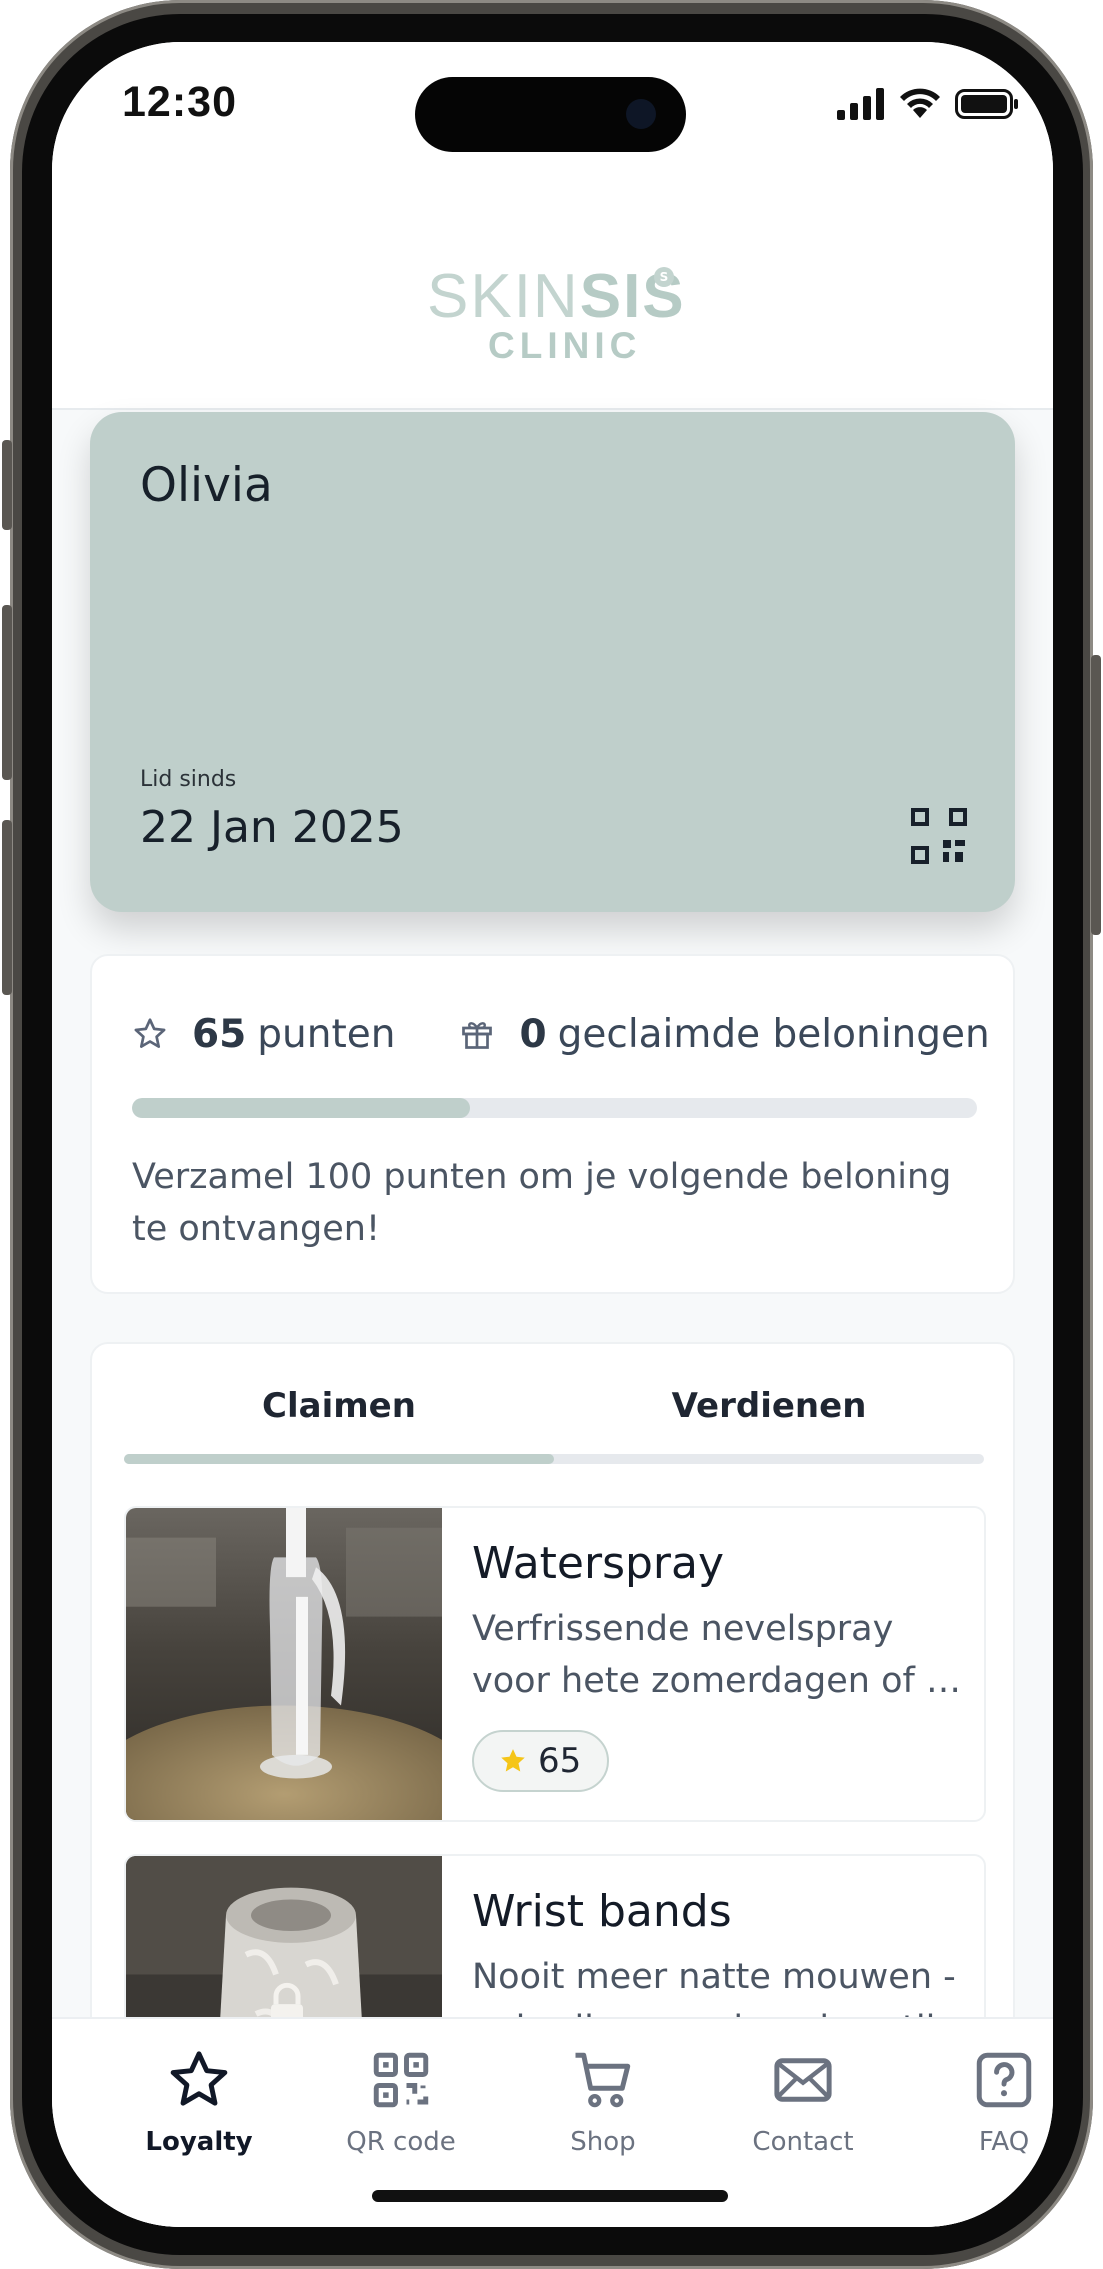 The image size is (1103, 2269). I want to click on star-icon, so click(199, 2078).